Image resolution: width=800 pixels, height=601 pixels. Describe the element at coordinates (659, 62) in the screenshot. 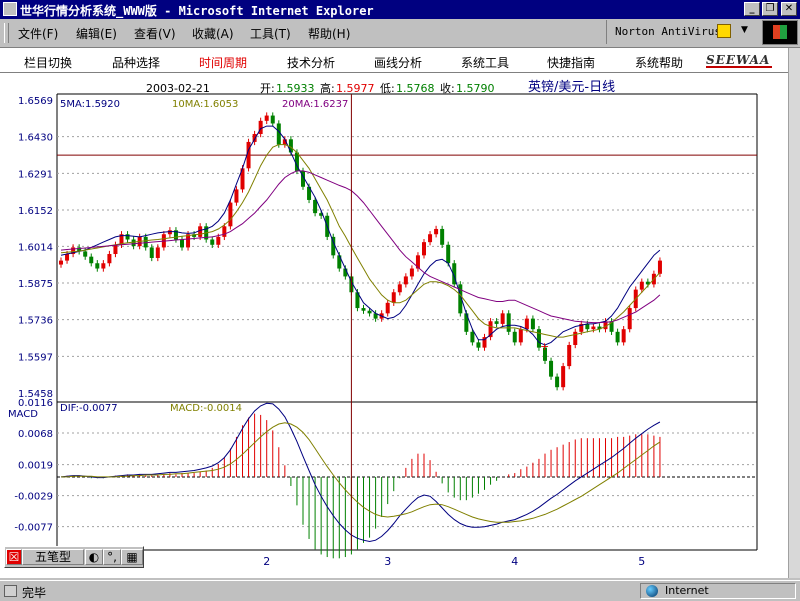

I see `toolbar-system-help: 系统帮助` at that location.